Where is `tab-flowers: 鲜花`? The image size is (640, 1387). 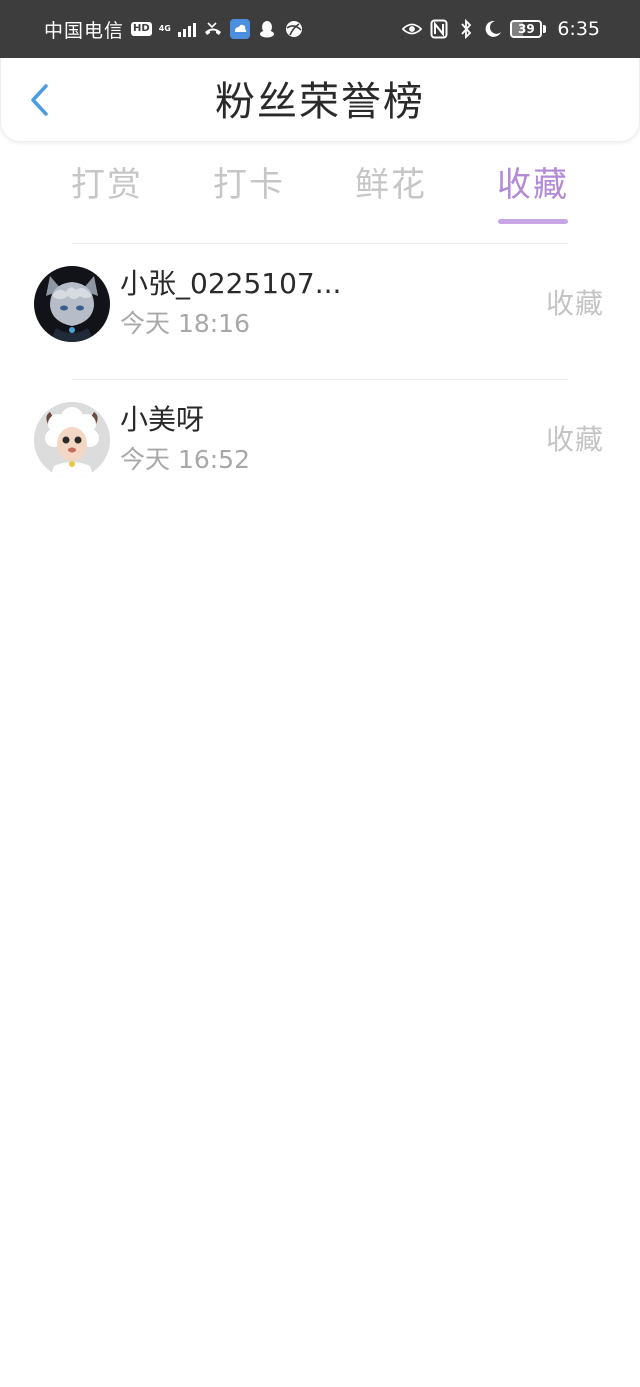
tab-flowers: 鲜花 is located at coordinates (391, 191).